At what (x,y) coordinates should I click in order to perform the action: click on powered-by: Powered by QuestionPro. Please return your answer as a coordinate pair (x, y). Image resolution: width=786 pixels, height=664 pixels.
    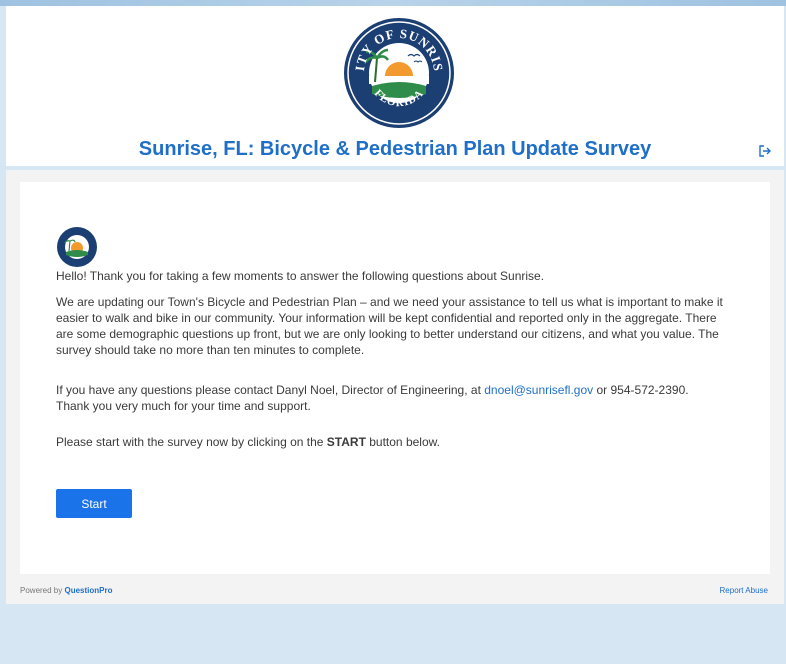
    Looking at the image, I should click on (66, 590).